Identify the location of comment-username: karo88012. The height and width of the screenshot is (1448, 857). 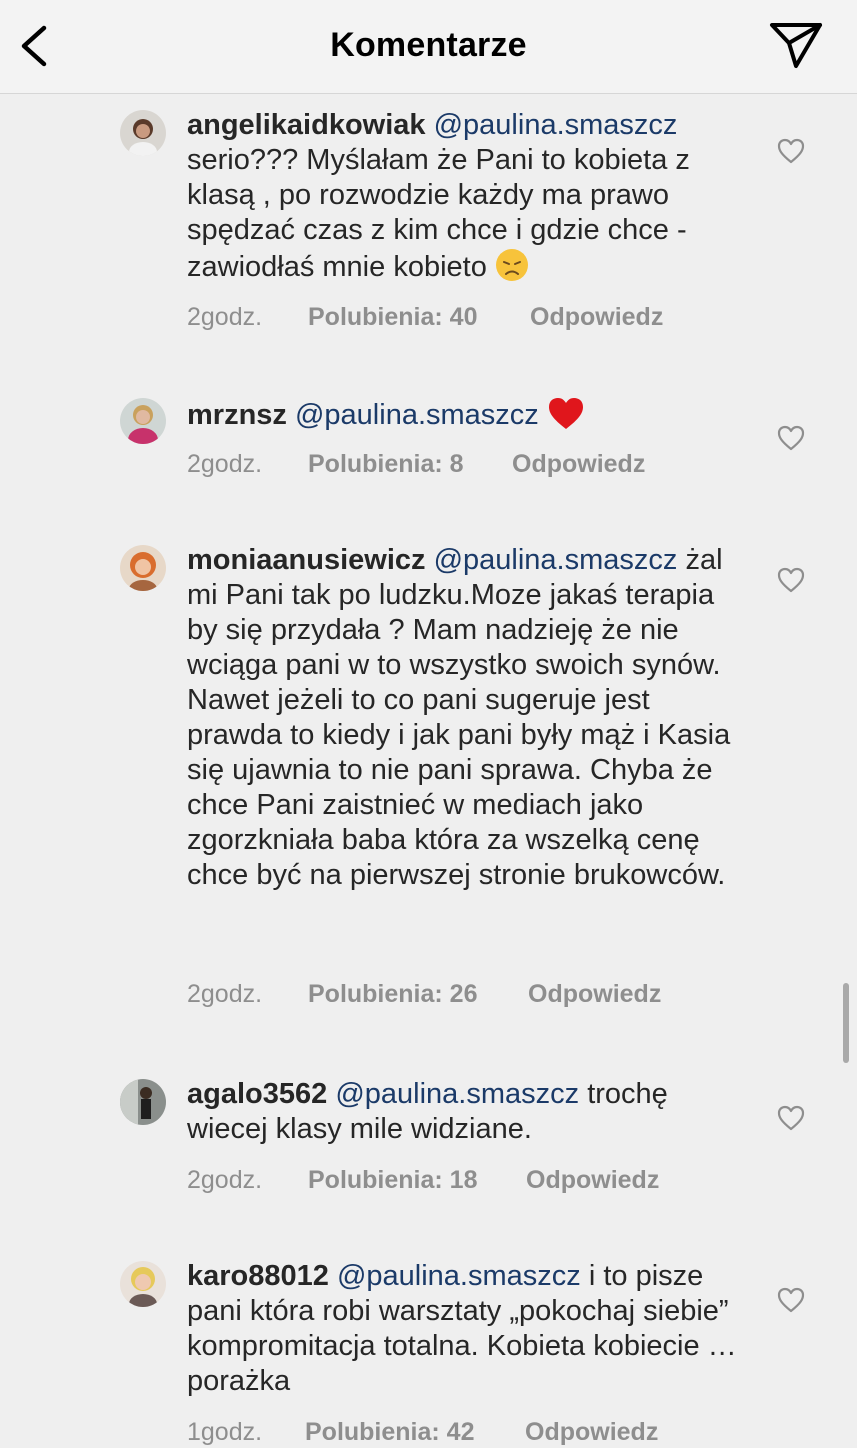
(258, 1276).